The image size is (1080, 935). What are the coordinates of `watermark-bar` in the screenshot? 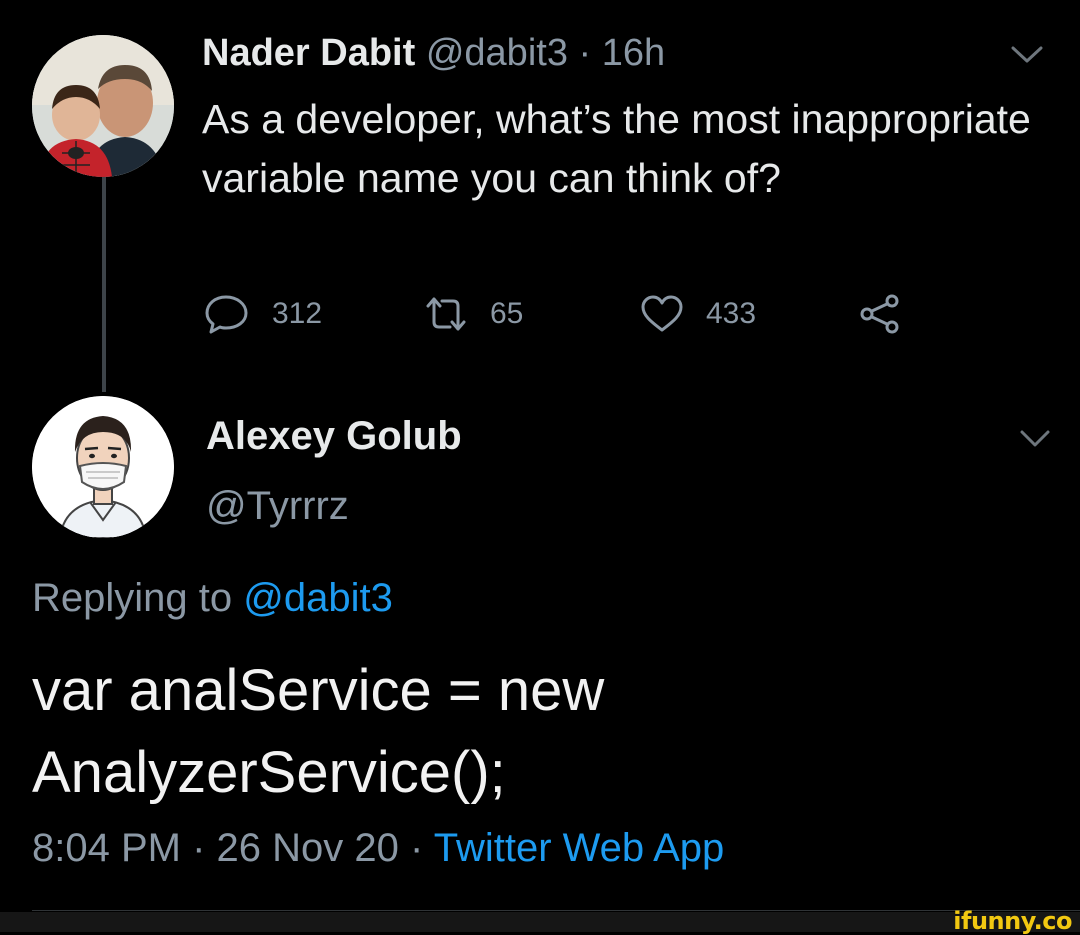 It's located at (540, 922).